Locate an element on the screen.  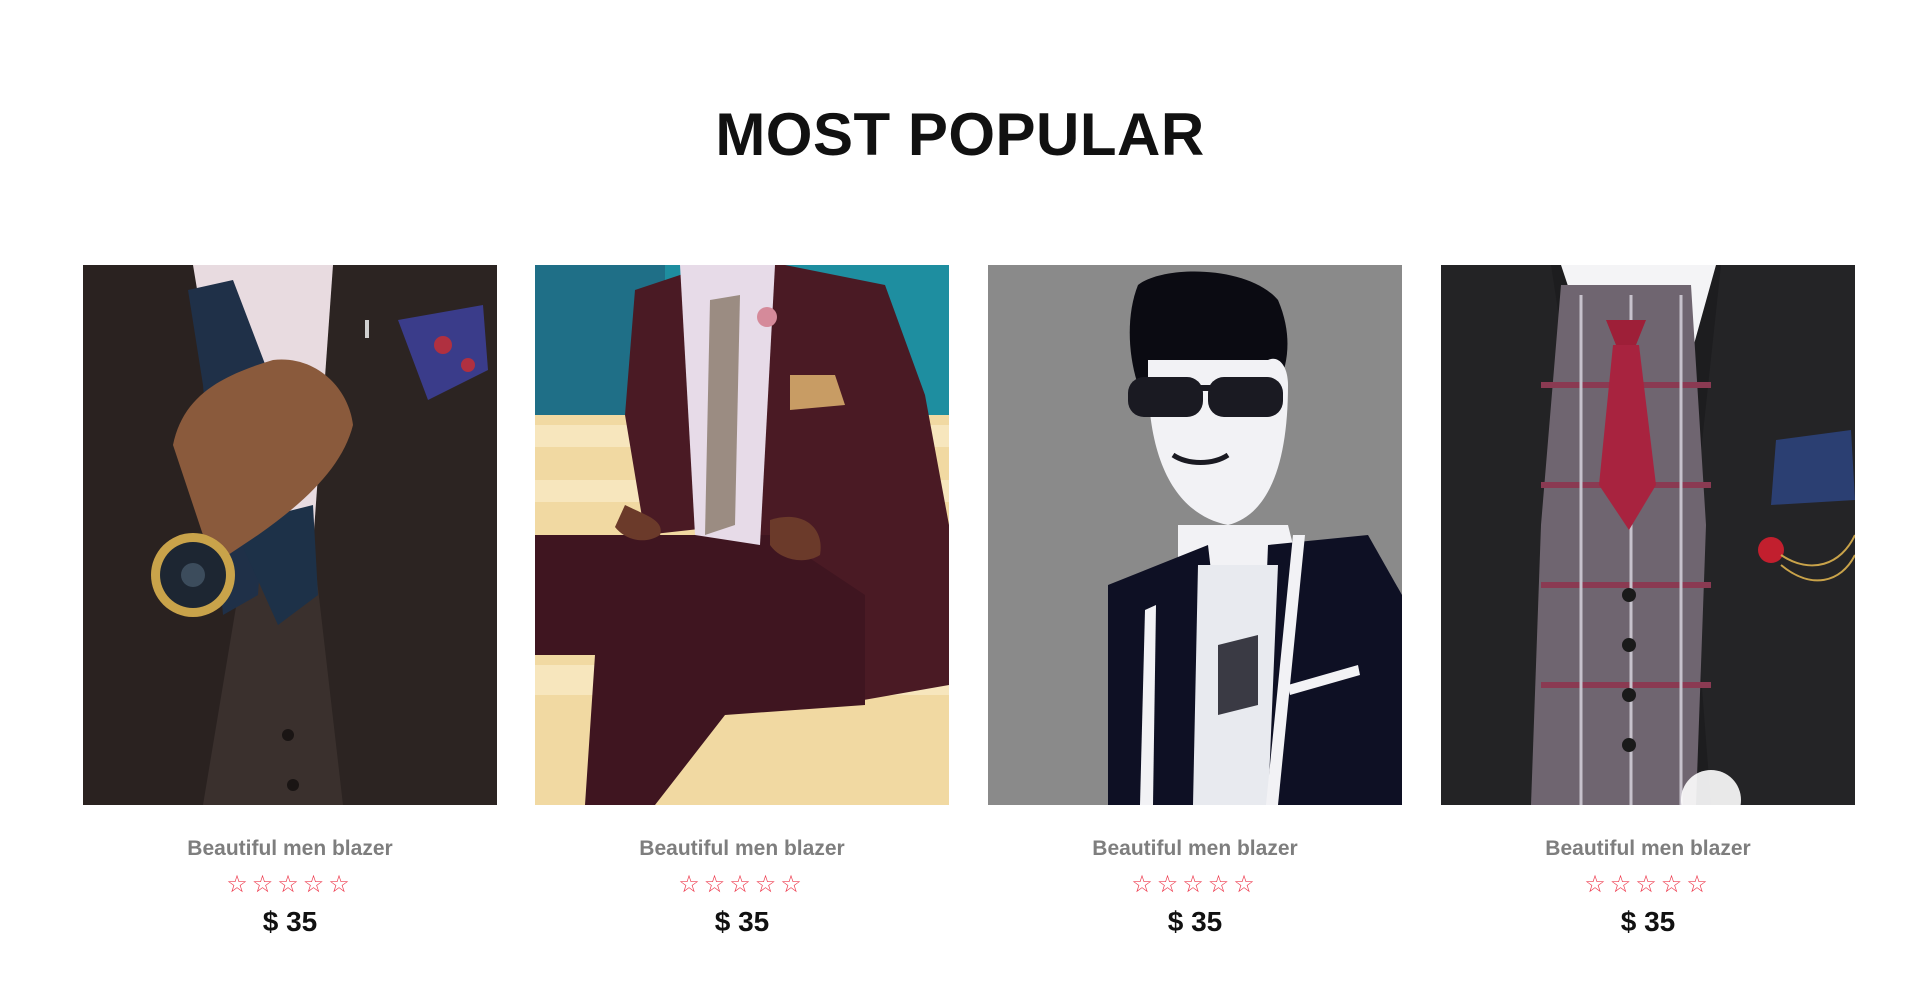
man-in-sunglasses-photo is located at coordinates (1195, 535).